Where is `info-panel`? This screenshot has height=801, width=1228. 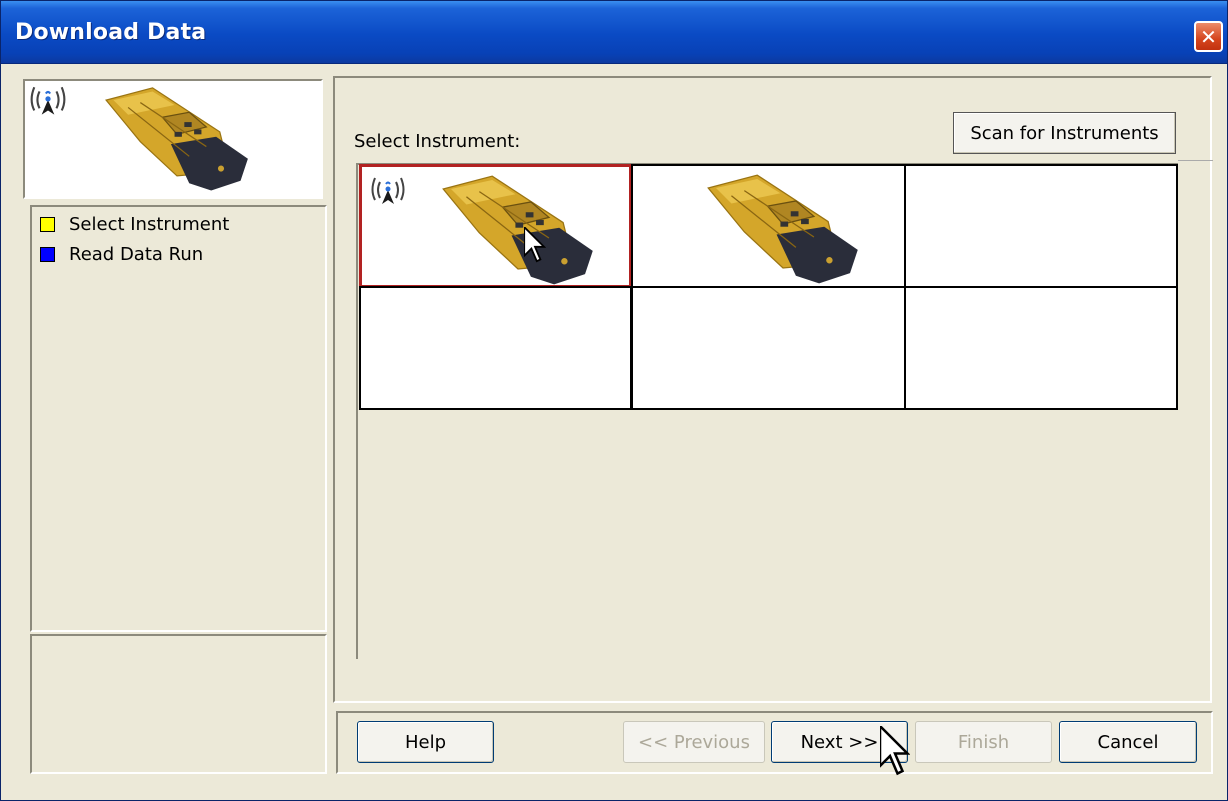
info-panel is located at coordinates (178, 704).